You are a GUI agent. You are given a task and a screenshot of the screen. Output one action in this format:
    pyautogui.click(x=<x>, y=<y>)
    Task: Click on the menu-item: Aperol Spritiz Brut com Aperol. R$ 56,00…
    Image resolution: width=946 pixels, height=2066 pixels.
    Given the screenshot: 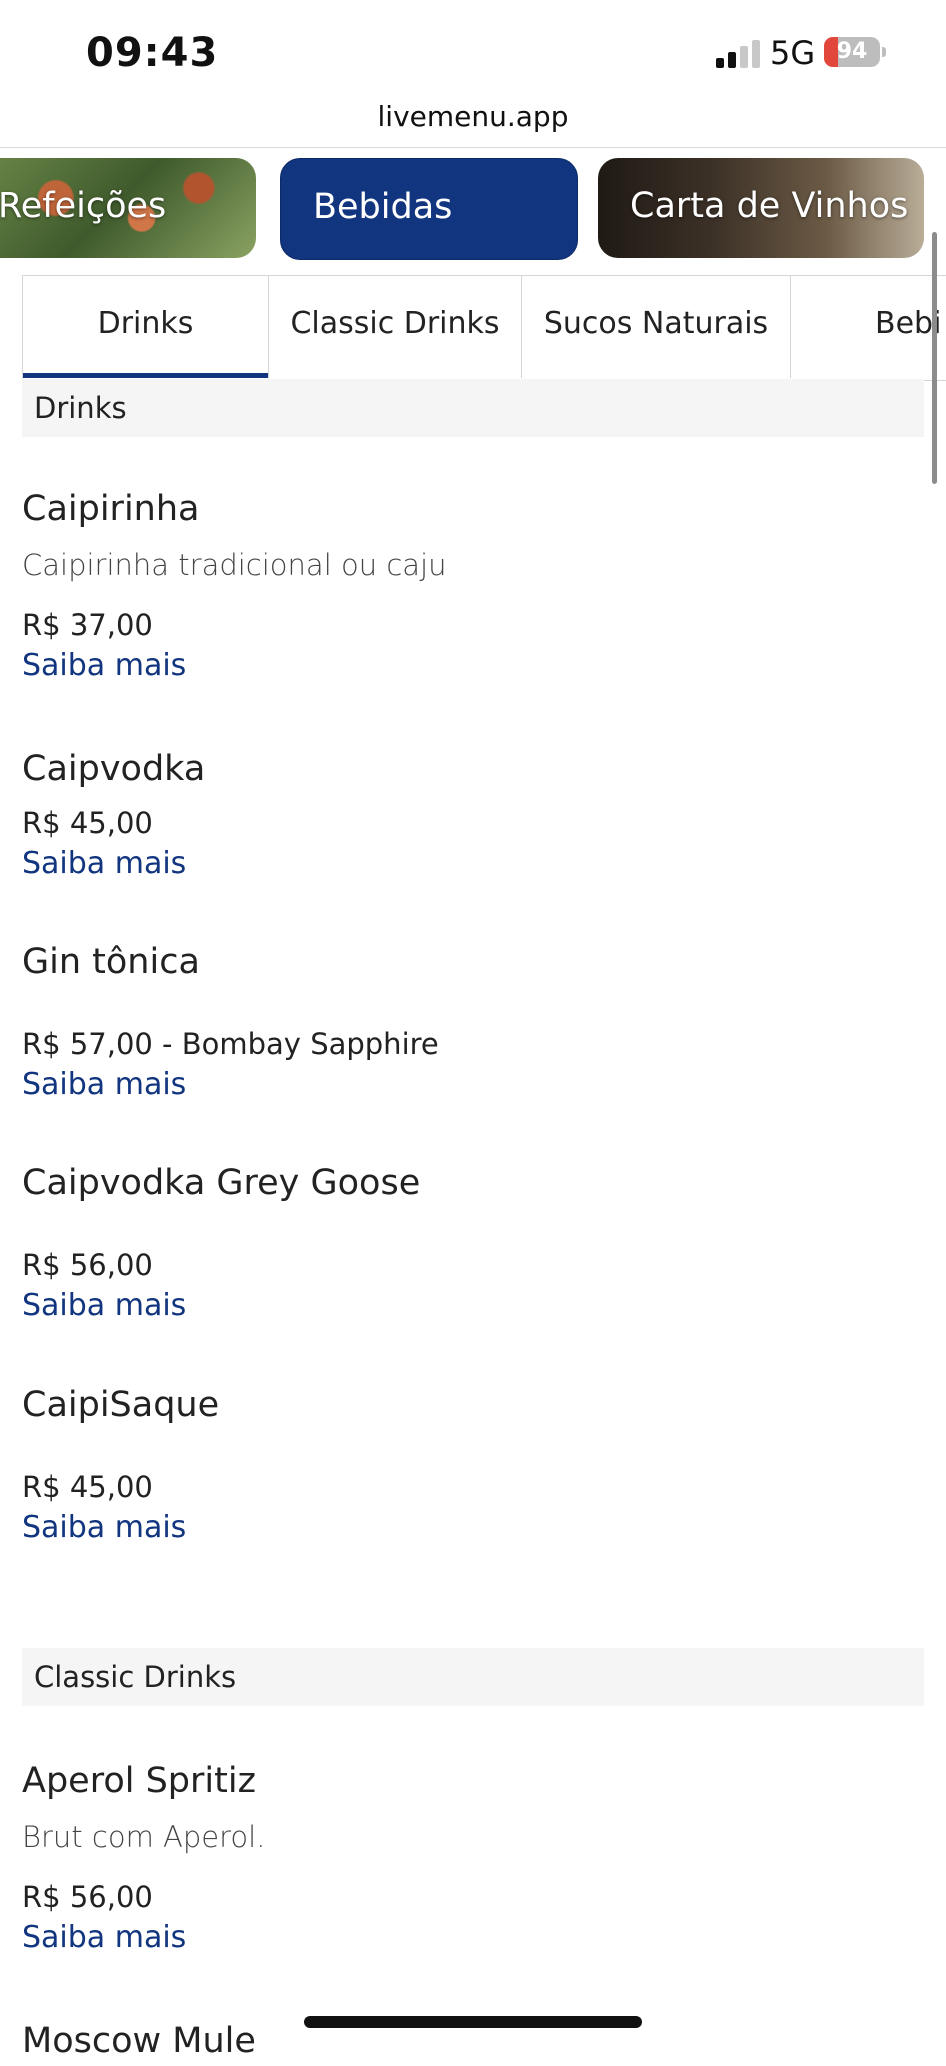 What is the action you would take?
    pyautogui.click(x=462, y=1855)
    